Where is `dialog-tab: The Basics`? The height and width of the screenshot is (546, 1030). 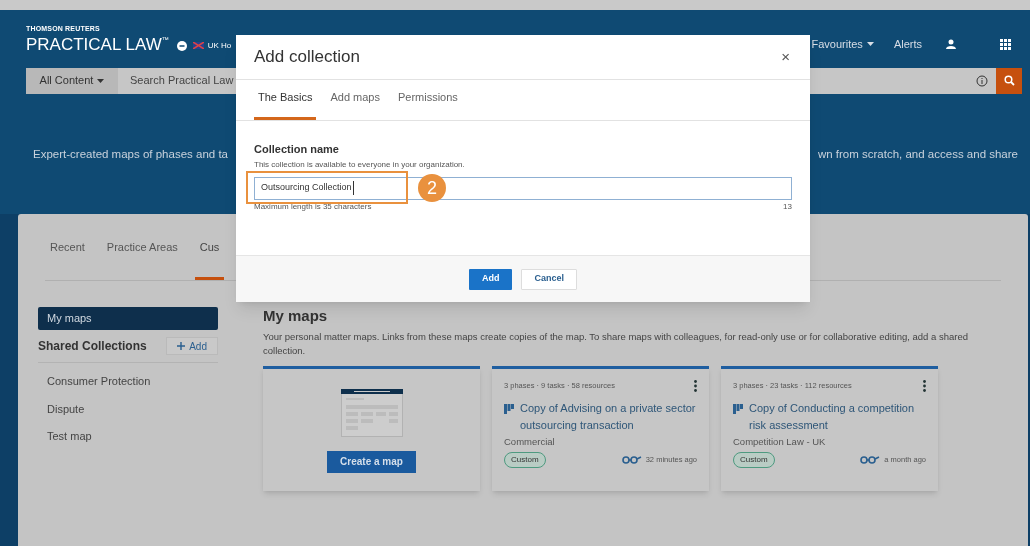 dialog-tab: The Basics is located at coordinates (285, 104).